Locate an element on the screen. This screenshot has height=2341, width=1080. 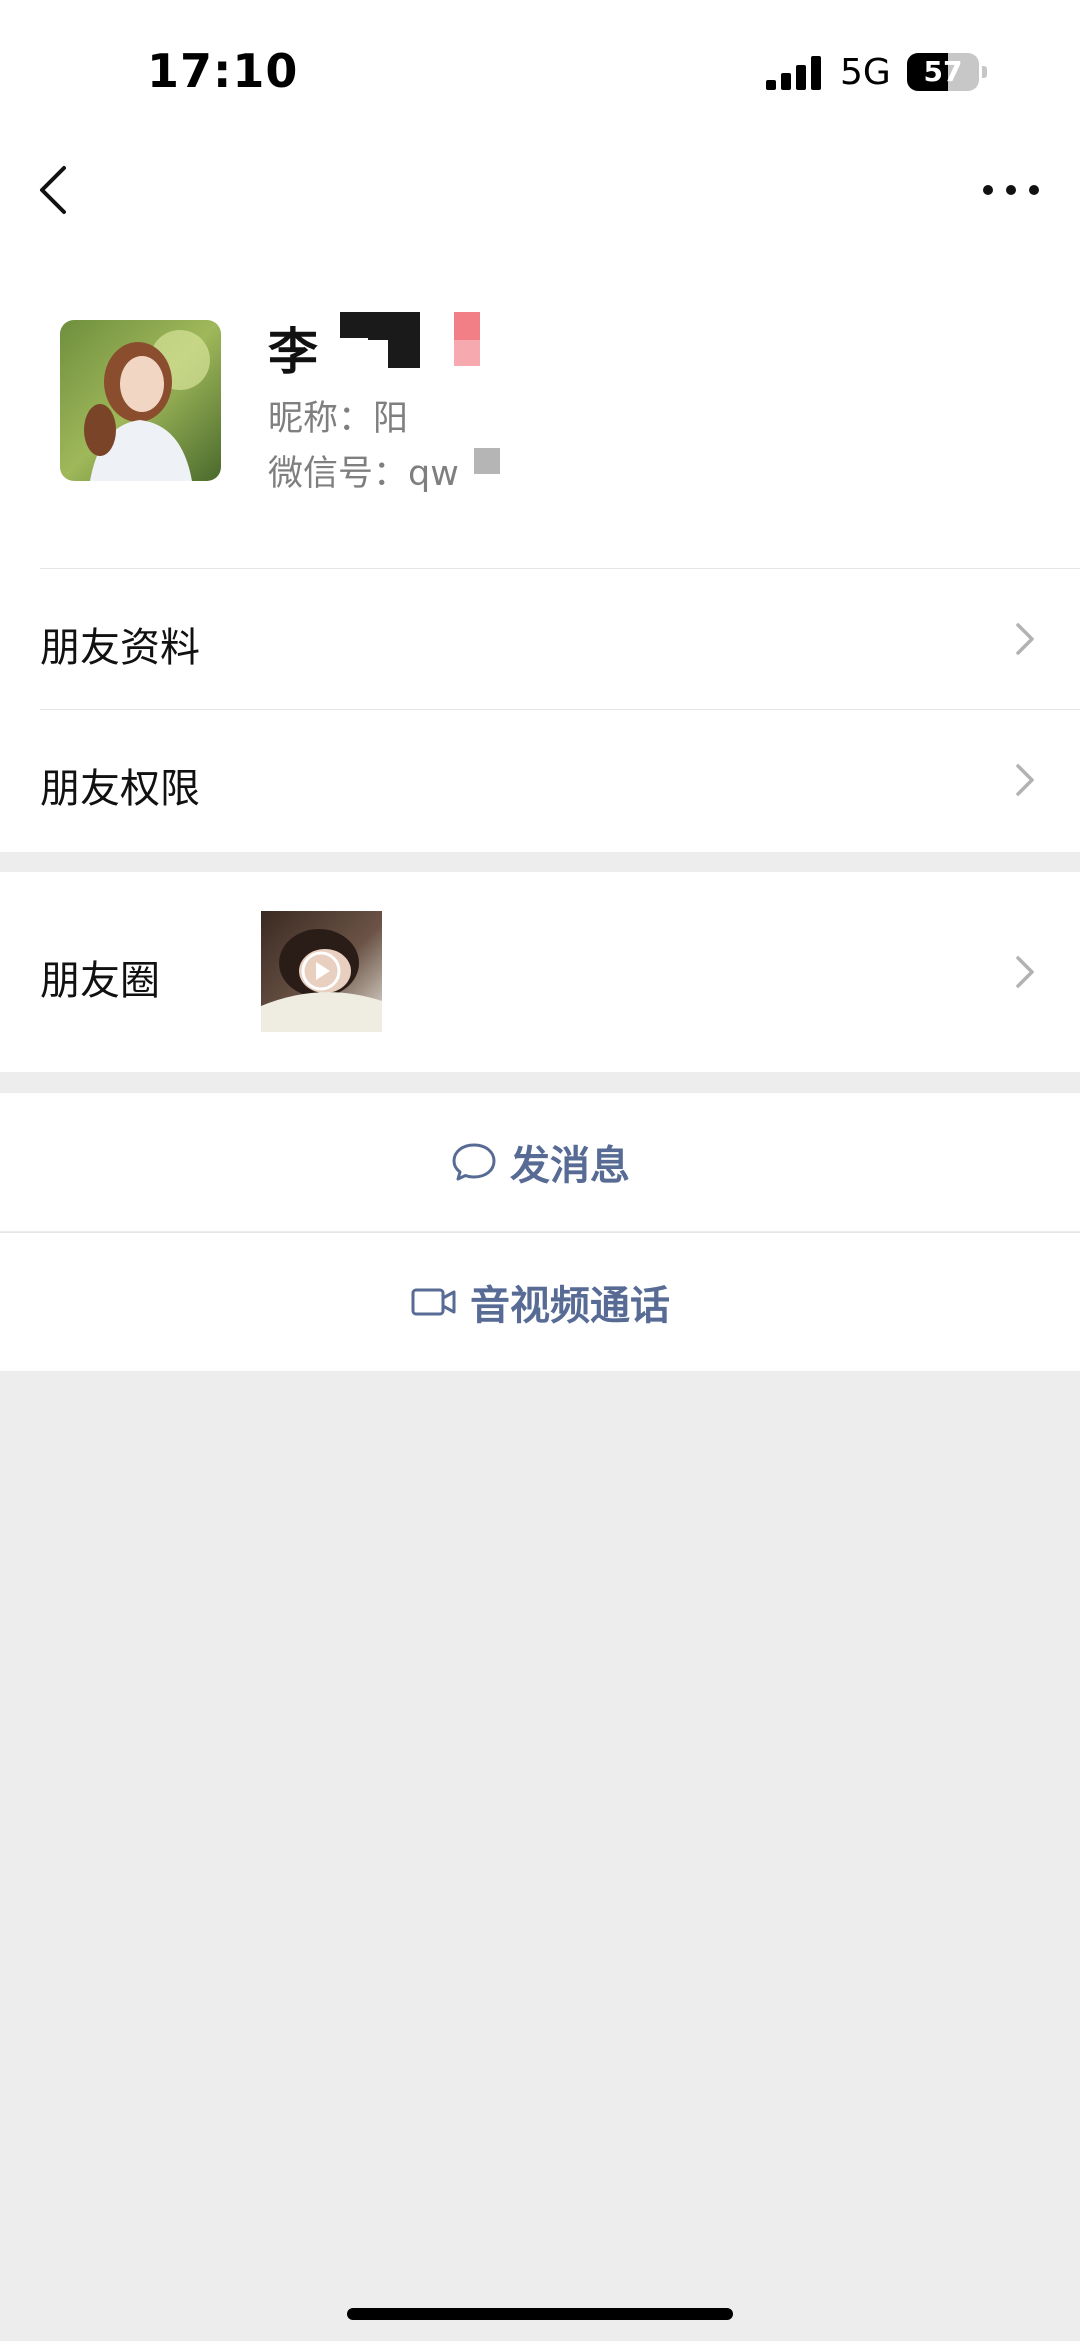
avatar-photo is located at coordinates (140, 400).